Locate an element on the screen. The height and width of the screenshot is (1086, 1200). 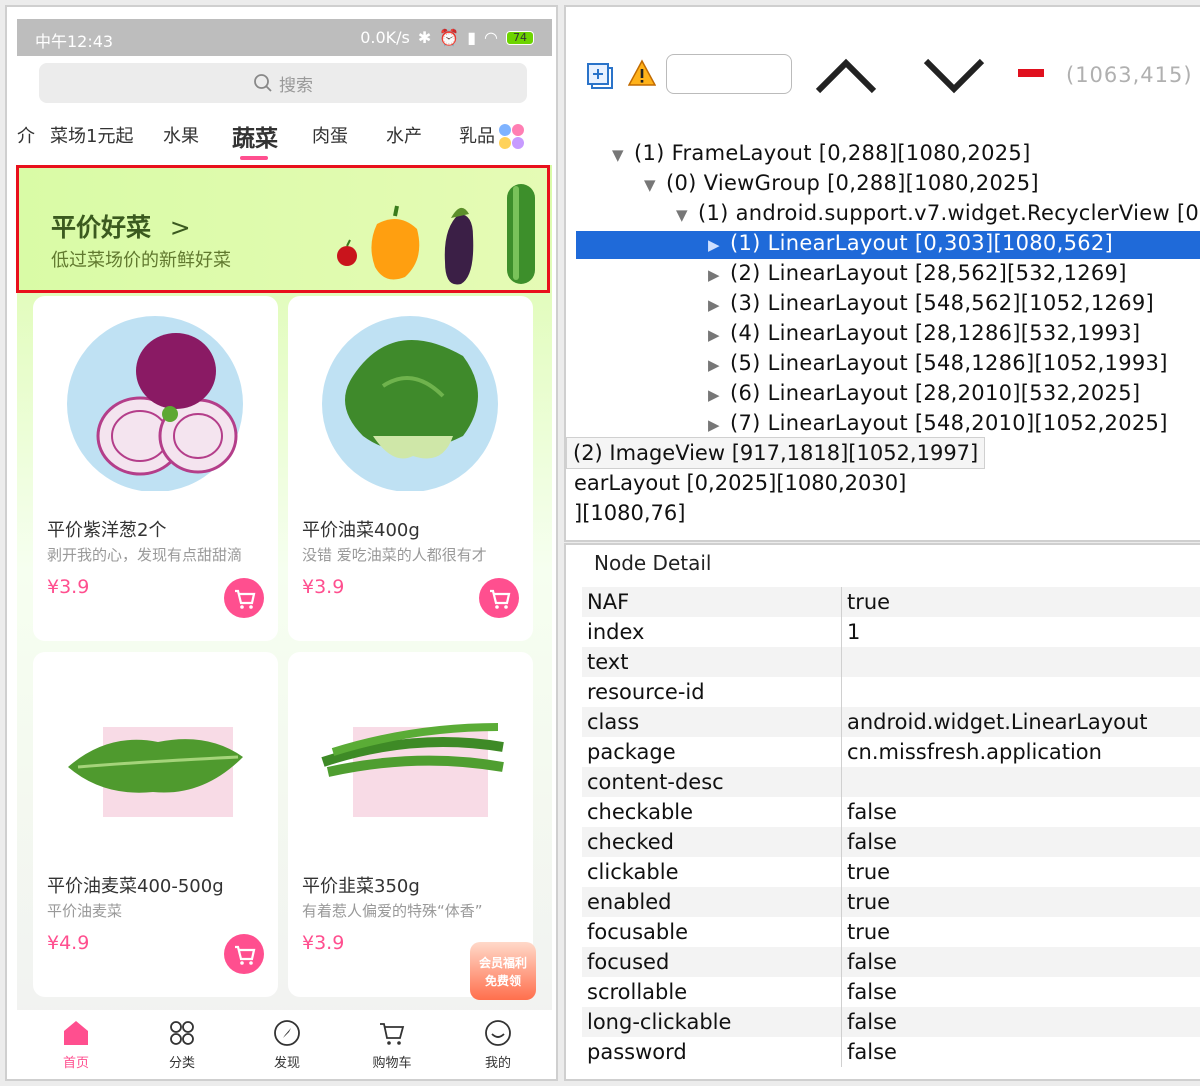
detail-row: enabled true is located at coordinates (891, 902).